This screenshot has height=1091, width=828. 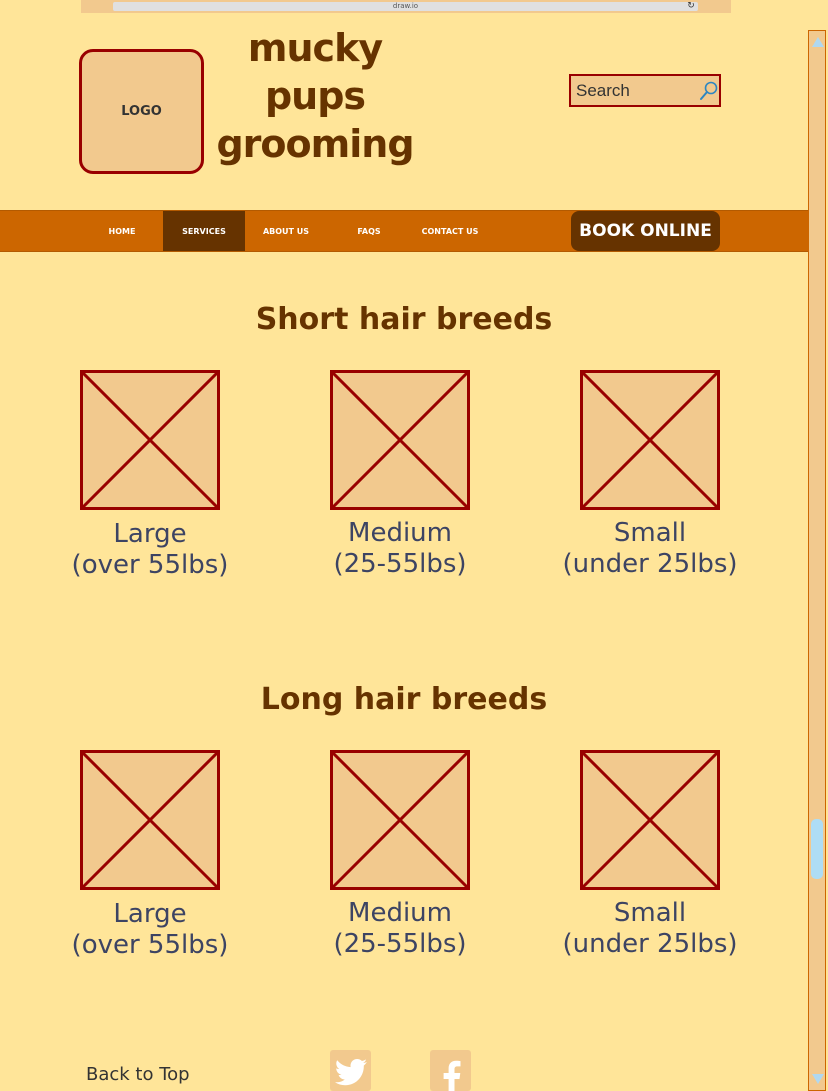 I want to click on vertical-scrollbar, so click(x=817, y=560).